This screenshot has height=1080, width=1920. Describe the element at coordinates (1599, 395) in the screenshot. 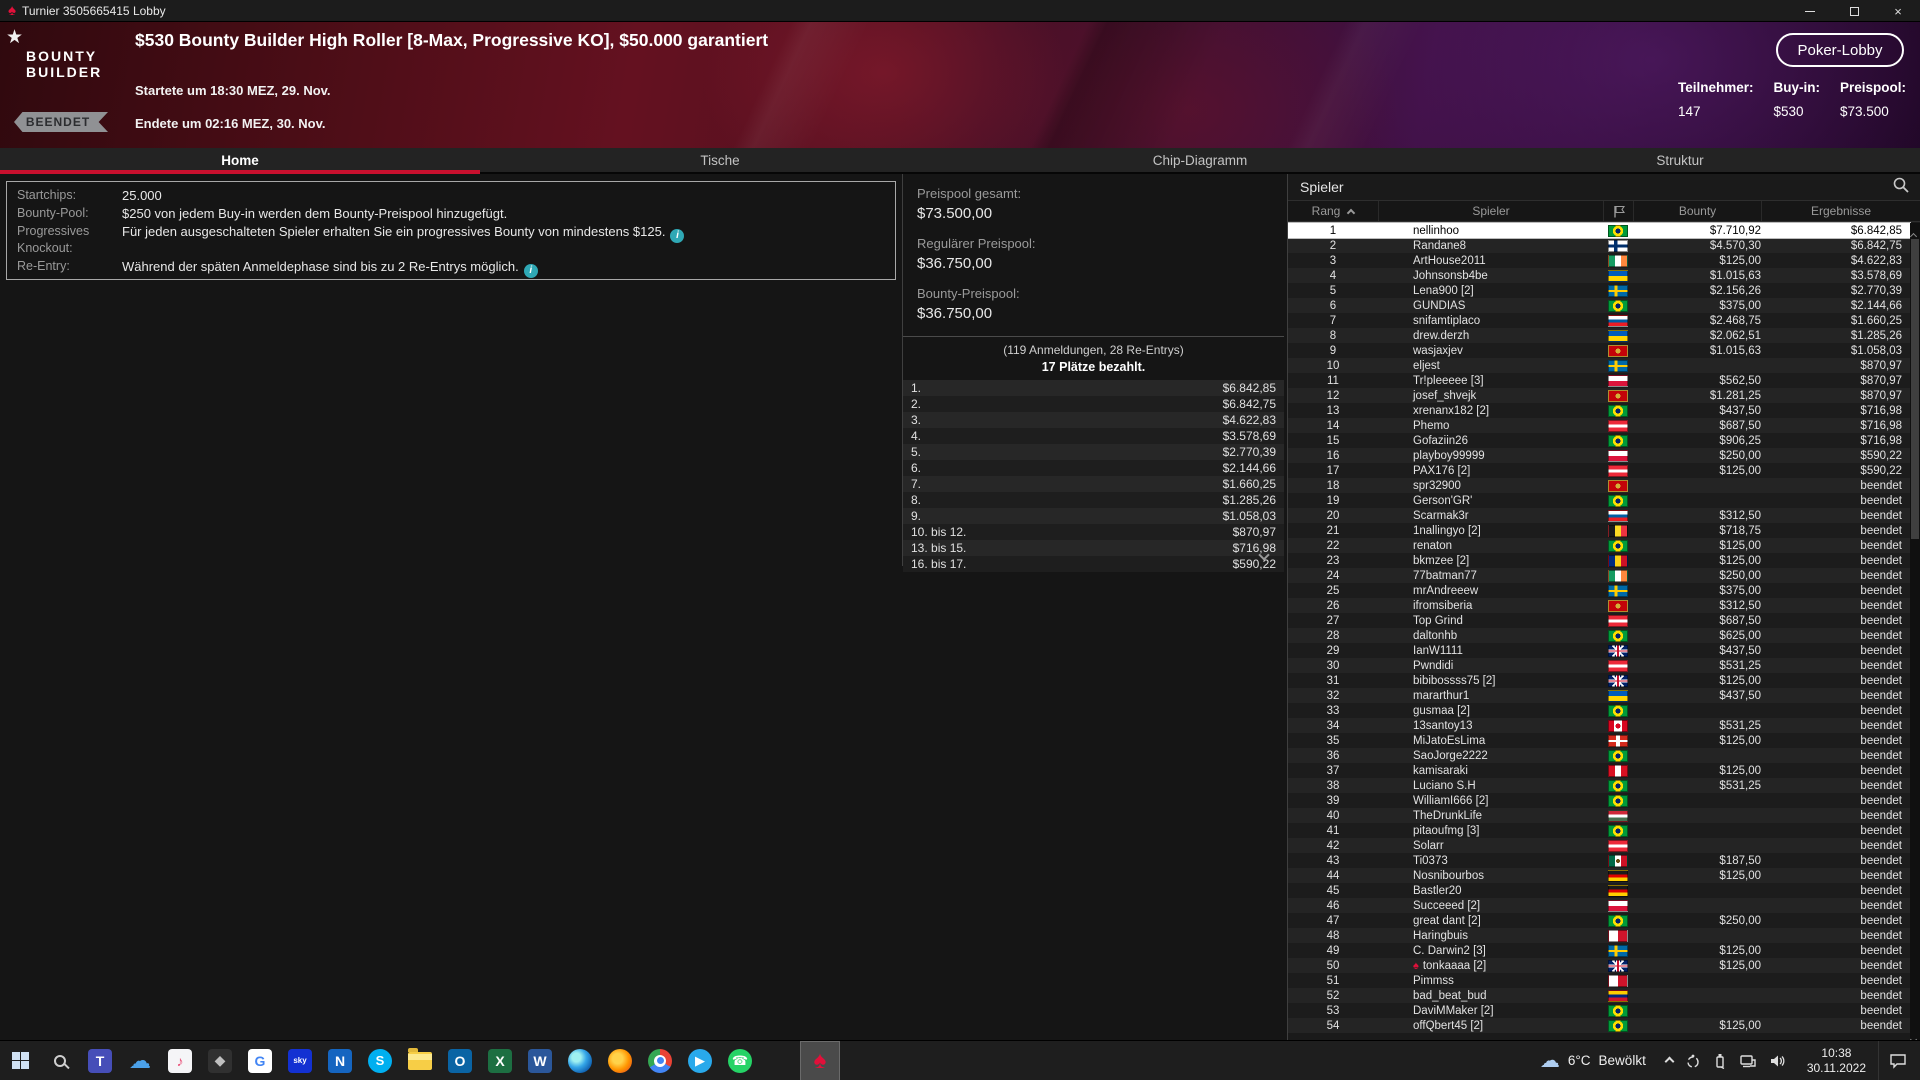

I see `player-row: 12 josef_shvejk $1.281,25 $870,97` at that location.